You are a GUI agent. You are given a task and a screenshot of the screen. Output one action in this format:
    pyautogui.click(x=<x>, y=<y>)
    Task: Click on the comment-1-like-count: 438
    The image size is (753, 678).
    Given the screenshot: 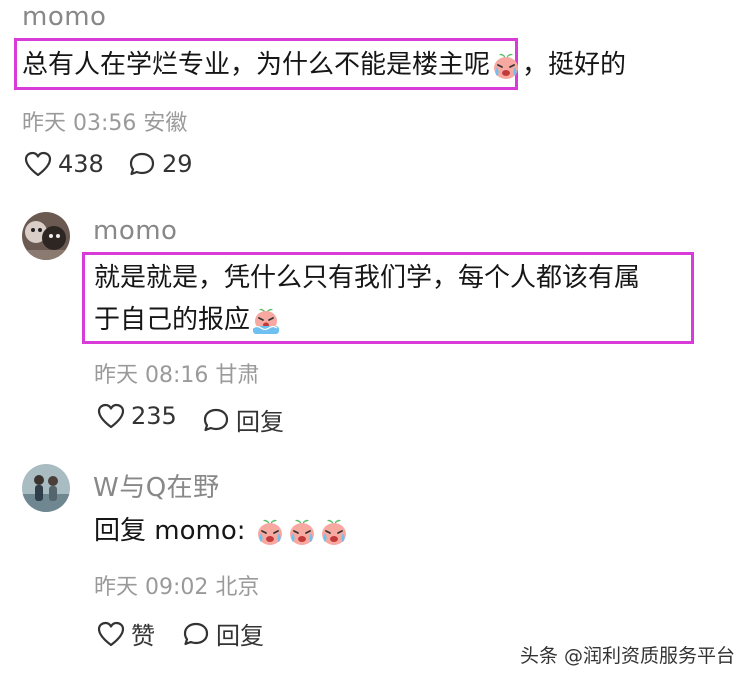 What is the action you would take?
    pyautogui.click(x=81, y=164)
    